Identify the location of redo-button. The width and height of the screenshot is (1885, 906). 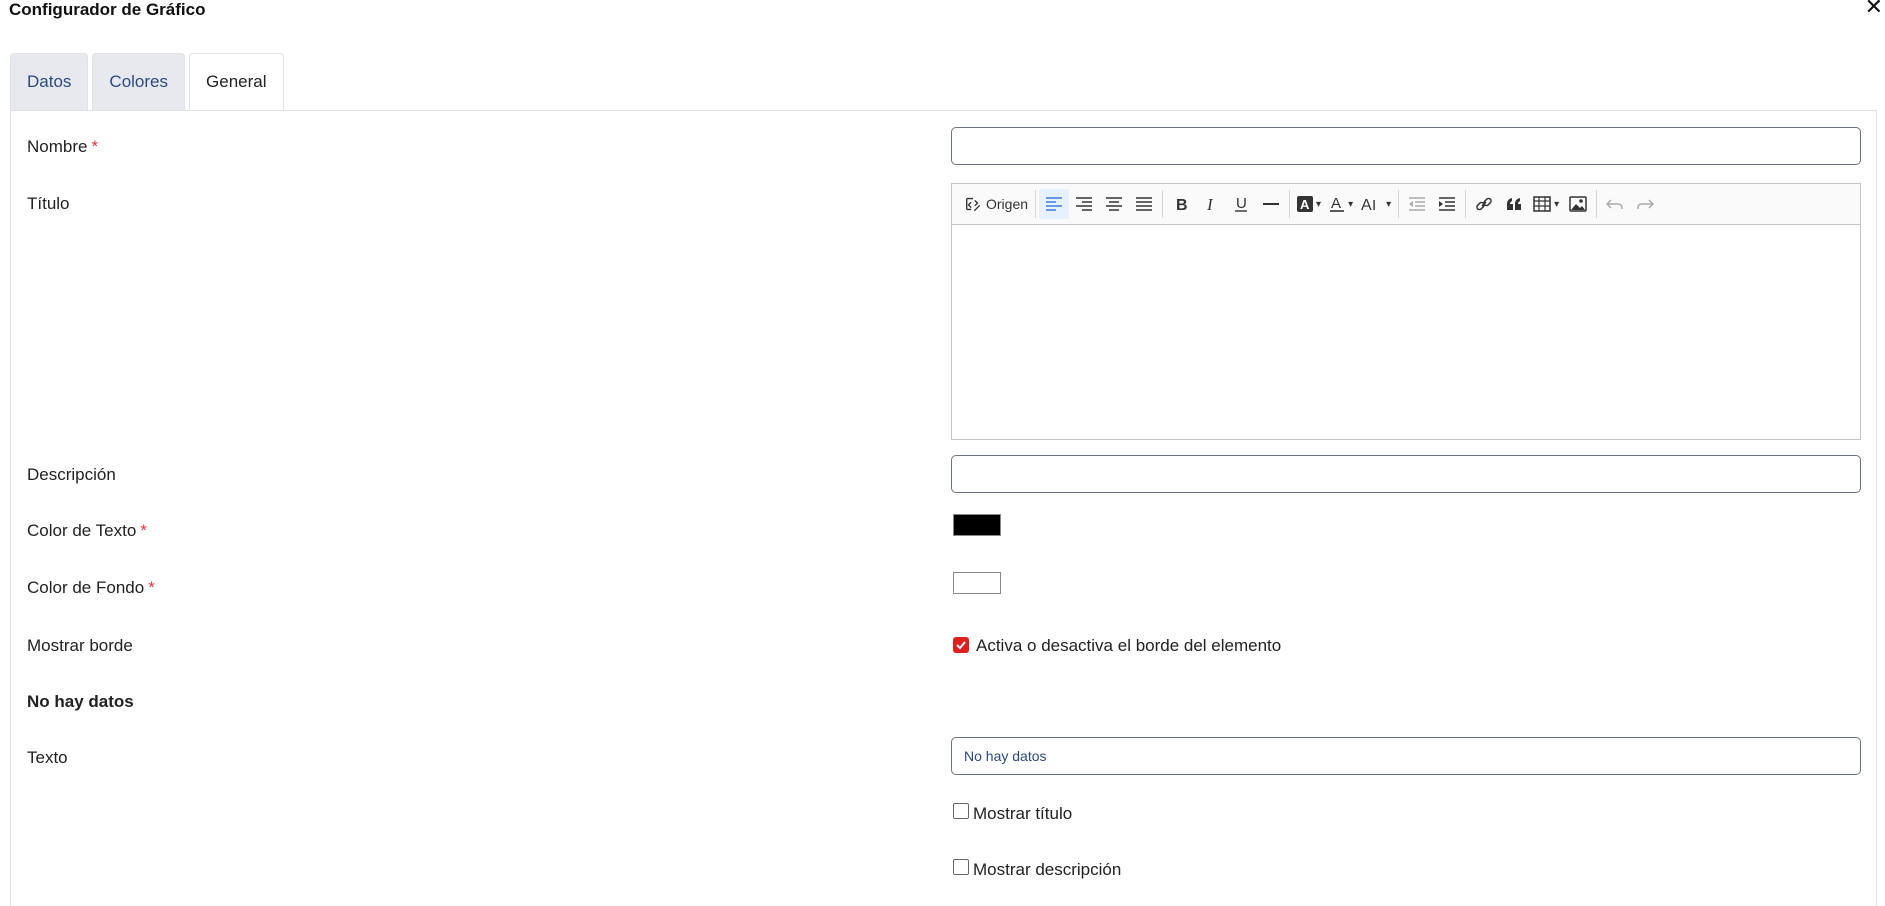
(1645, 204).